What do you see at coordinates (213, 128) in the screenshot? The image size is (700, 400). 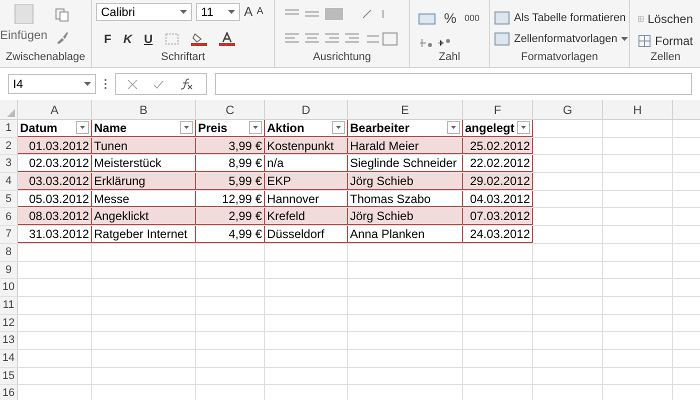 I see `table-header: Preis` at bounding box center [213, 128].